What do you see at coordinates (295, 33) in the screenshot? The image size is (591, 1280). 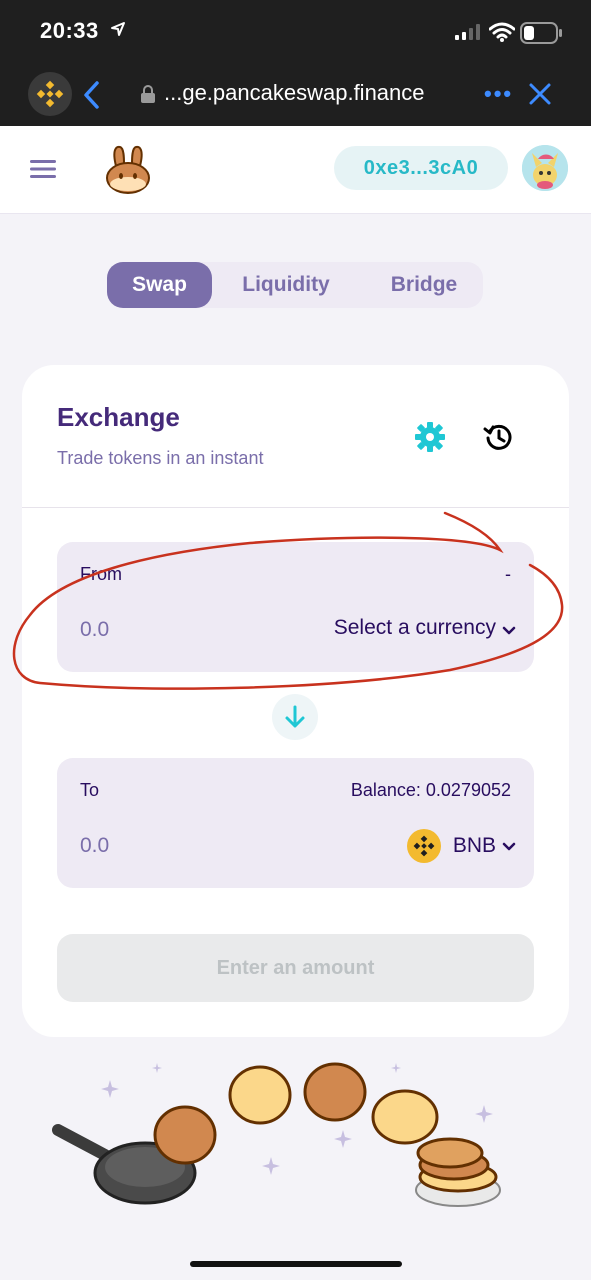 I see `status-bar: 20:33` at bounding box center [295, 33].